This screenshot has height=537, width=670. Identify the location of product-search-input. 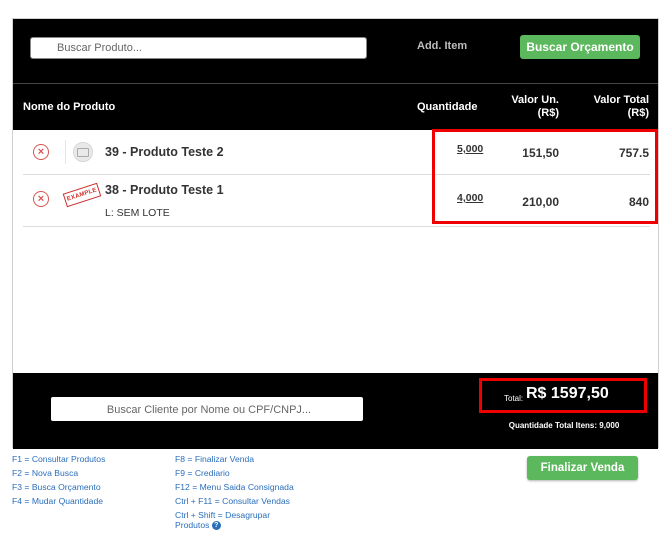
(198, 48).